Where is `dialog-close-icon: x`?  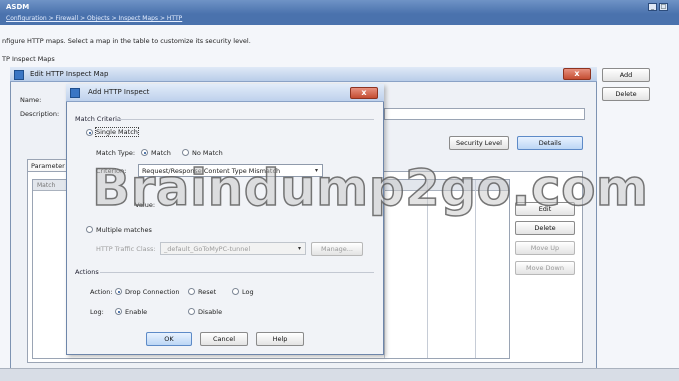
dialog-close-icon: x is located at coordinates (364, 93).